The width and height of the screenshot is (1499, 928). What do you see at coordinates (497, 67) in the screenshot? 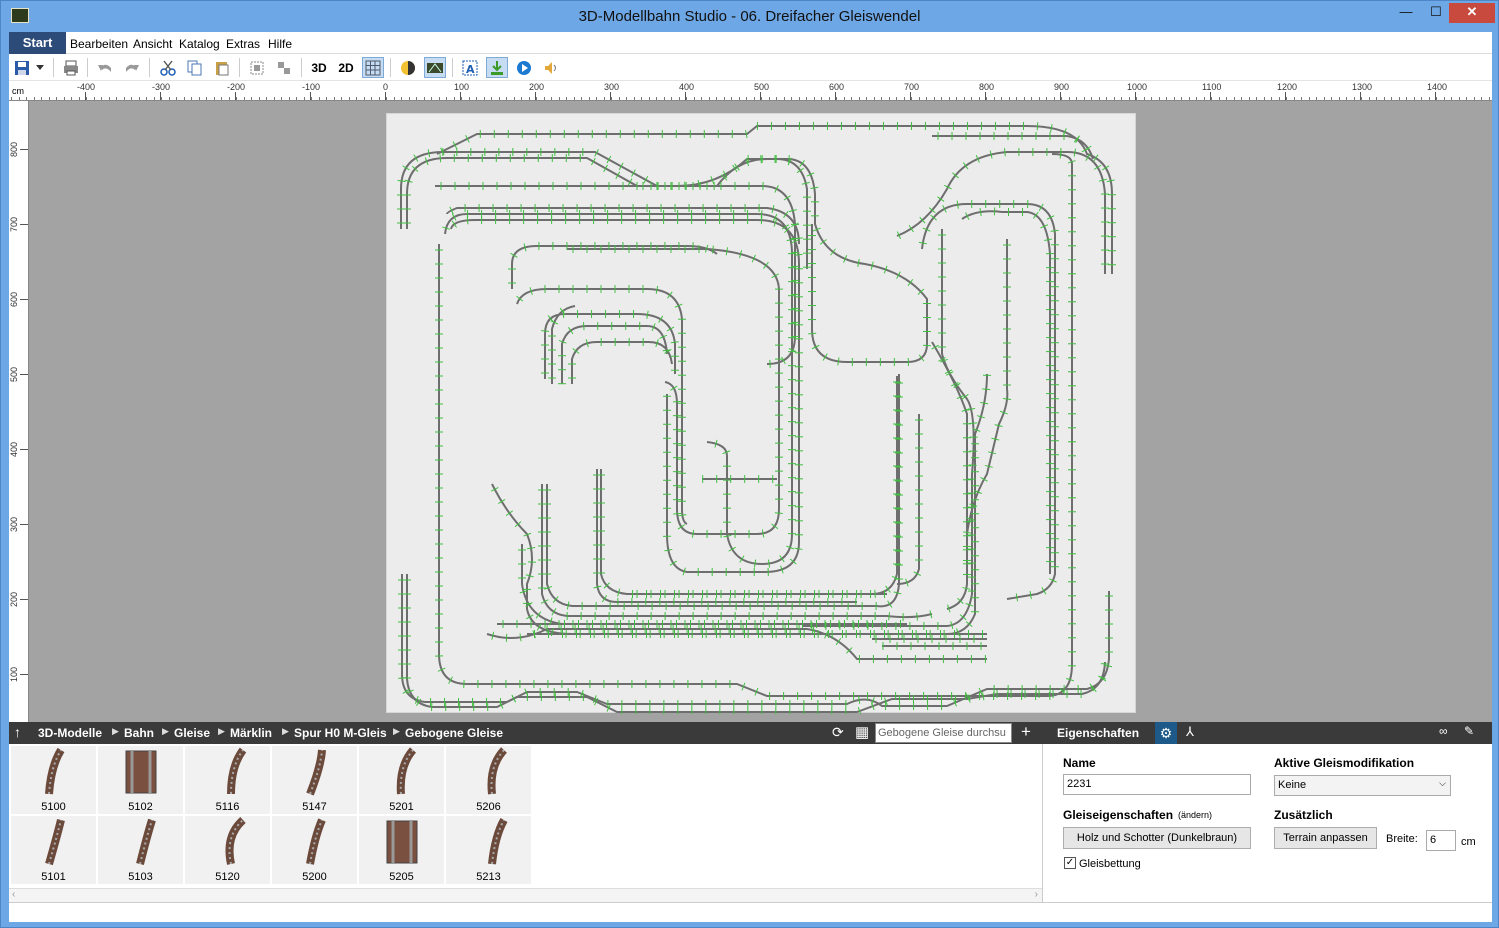
I see `import-icon` at bounding box center [497, 67].